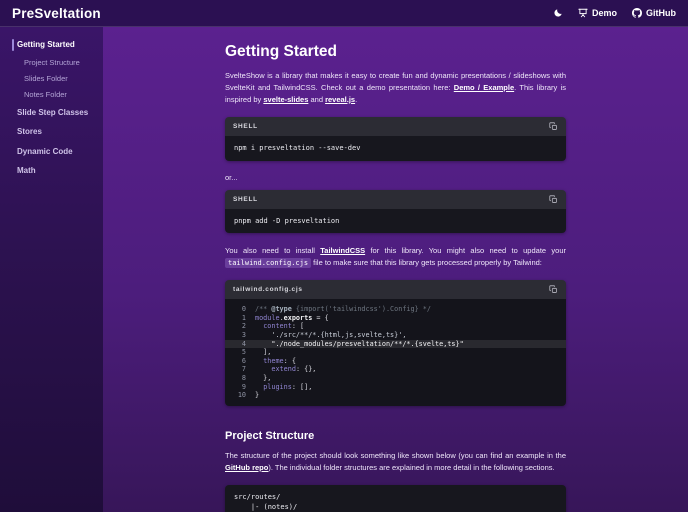  What do you see at coordinates (268, 290) in the screenshot?
I see `code-filename-label: tailwind.config.cjs` at bounding box center [268, 290].